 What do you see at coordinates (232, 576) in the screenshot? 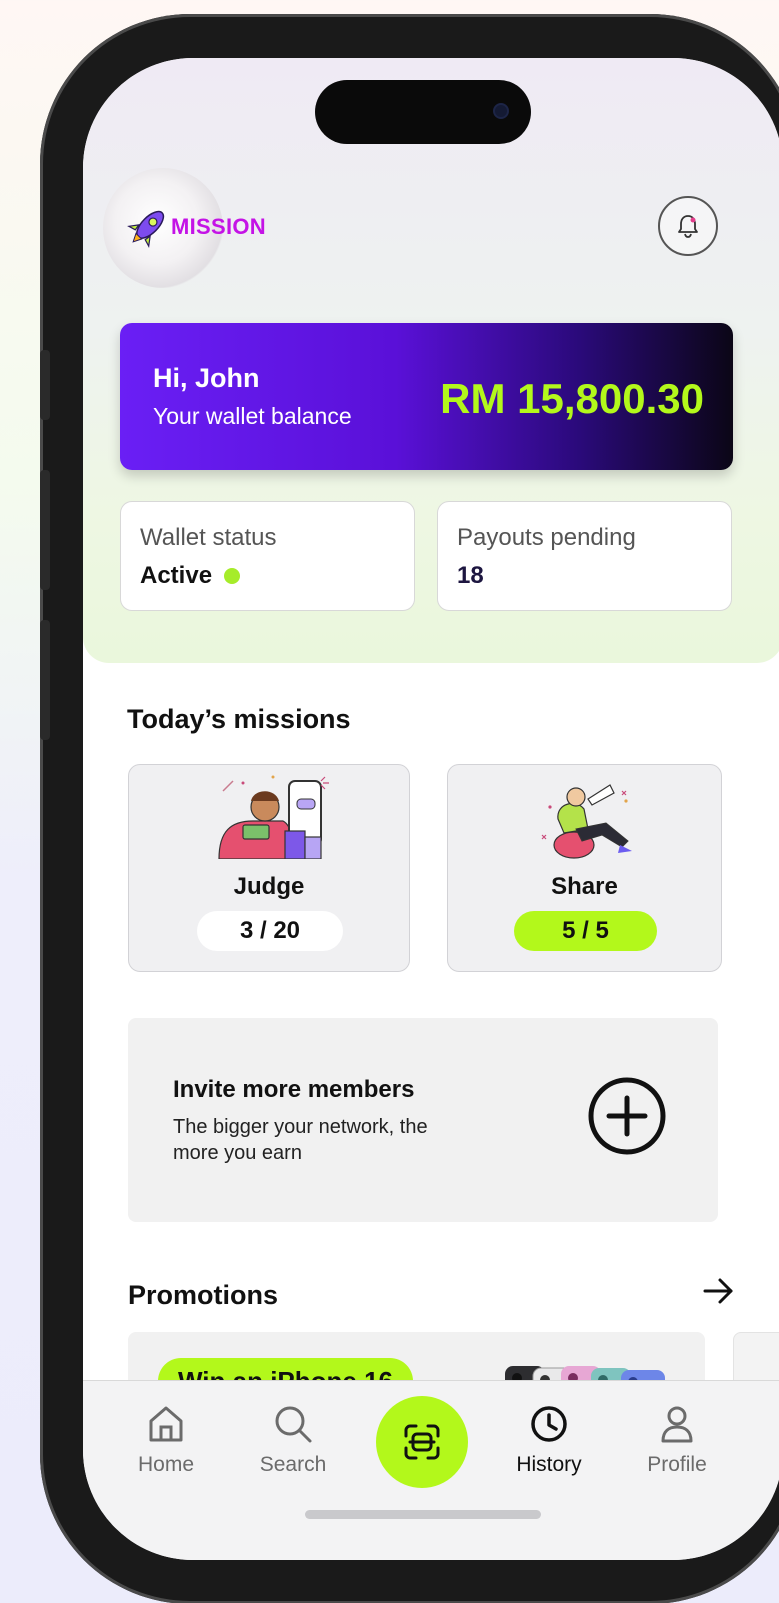
I see `status-dot-icon` at bounding box center [232, 576].